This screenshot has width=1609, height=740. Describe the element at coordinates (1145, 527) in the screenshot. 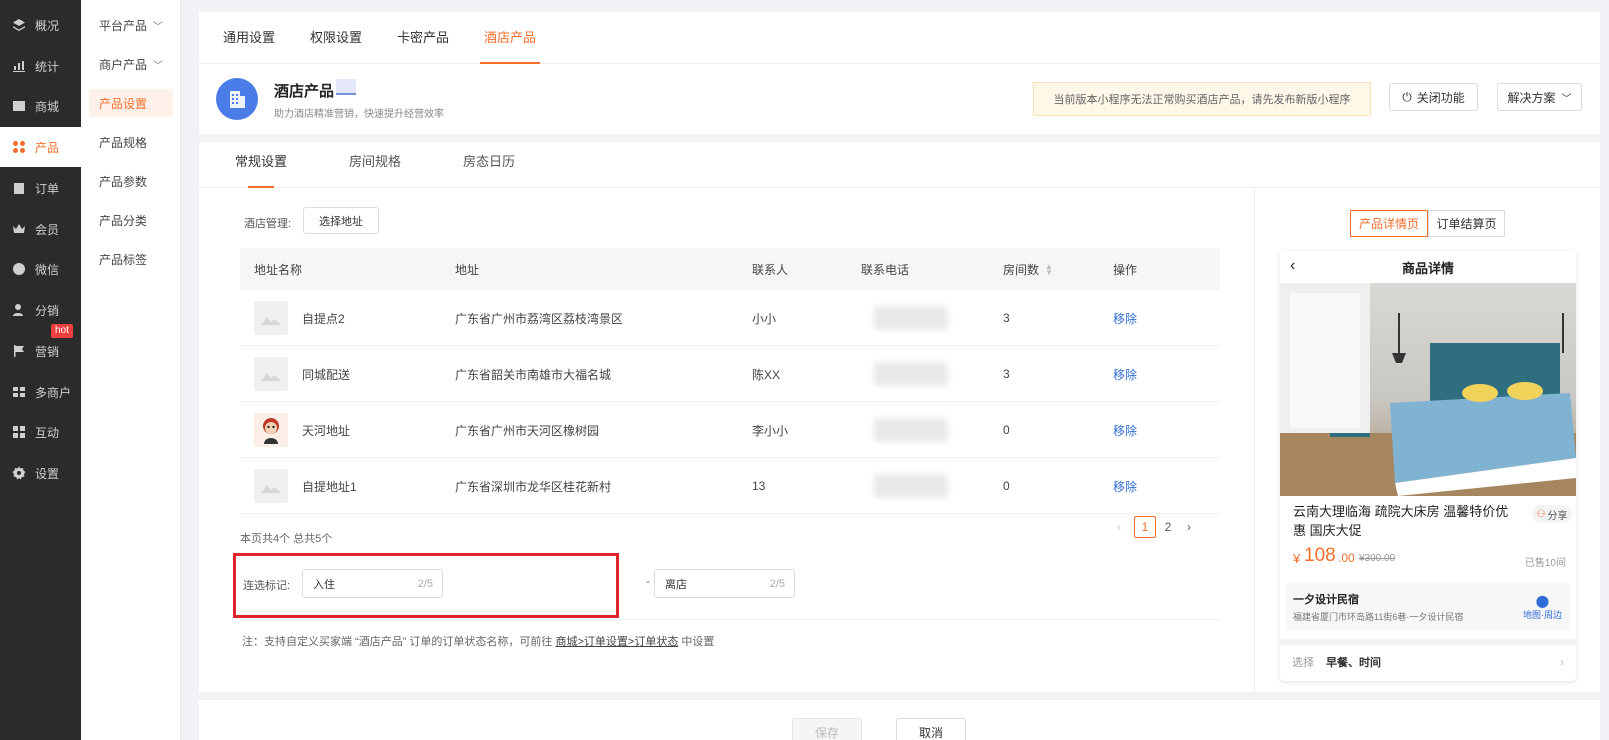

I see `page-1-button: 1` at that location.